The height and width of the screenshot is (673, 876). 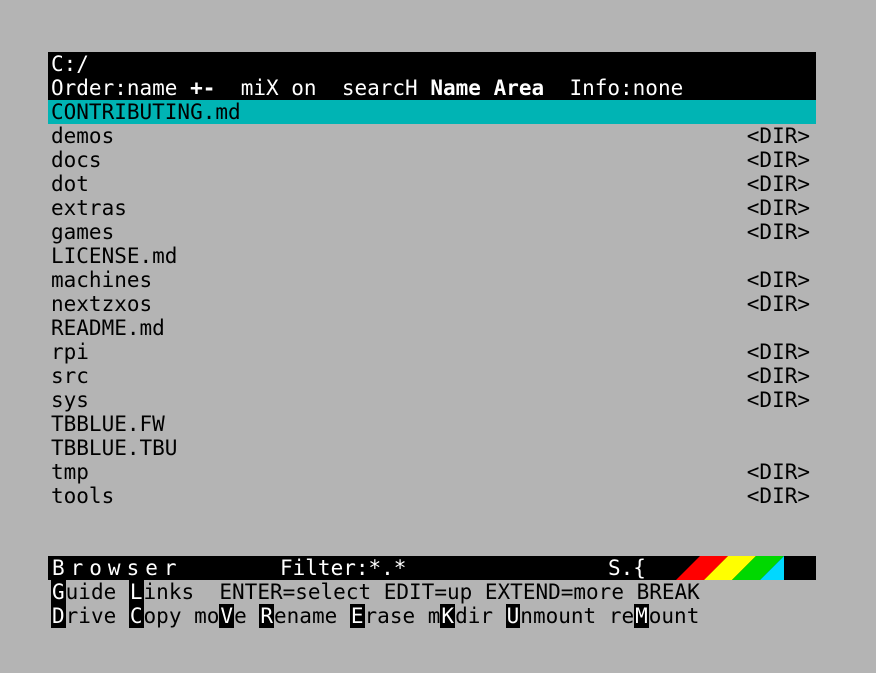 I want to click on file-name: CONTRIBUTING.md, so click(x=146, y=112).